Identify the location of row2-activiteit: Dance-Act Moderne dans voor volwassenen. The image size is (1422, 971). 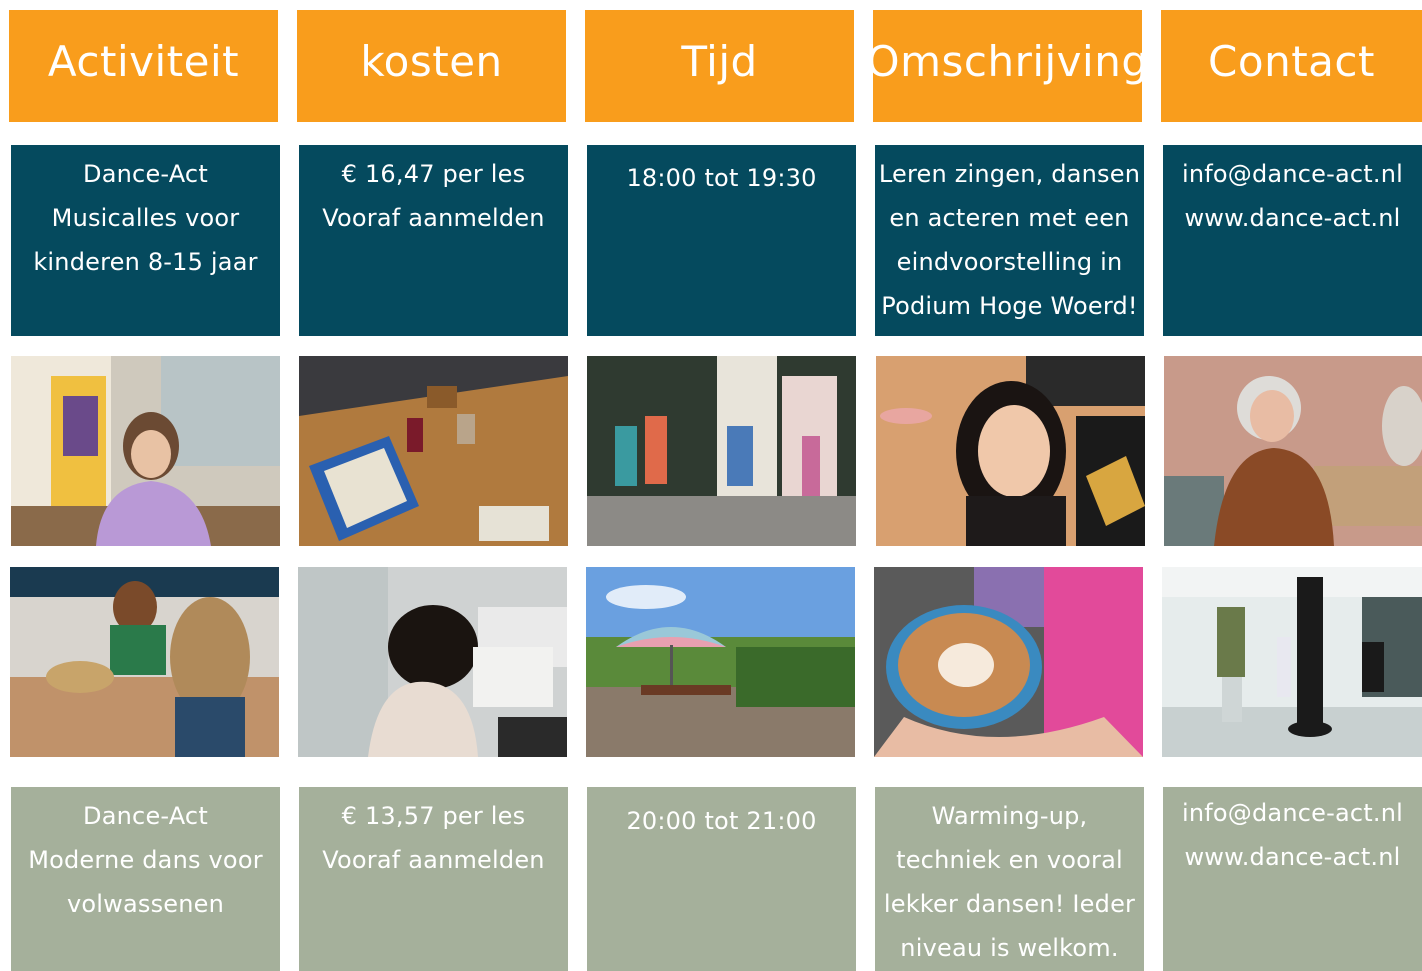
(145, 879).